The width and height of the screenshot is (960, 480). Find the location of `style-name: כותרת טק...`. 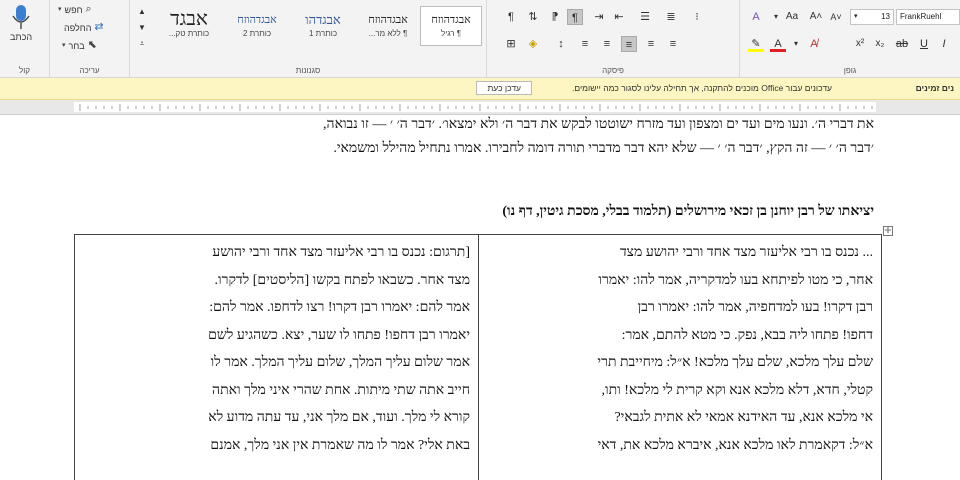

style-name: כותרת טק... is located at coordinates (189, 33).